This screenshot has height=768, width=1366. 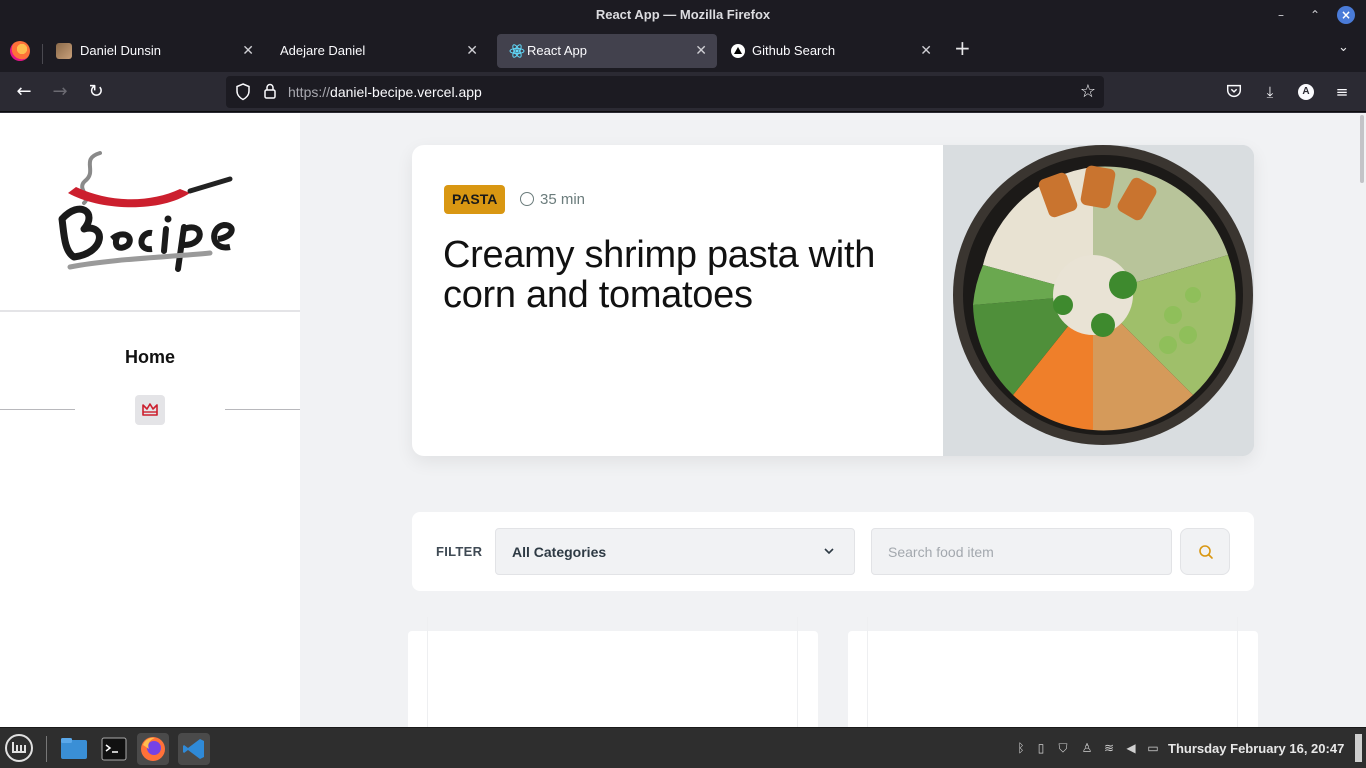 I want to click on tab-label: React App, so click(x=557, y=50).